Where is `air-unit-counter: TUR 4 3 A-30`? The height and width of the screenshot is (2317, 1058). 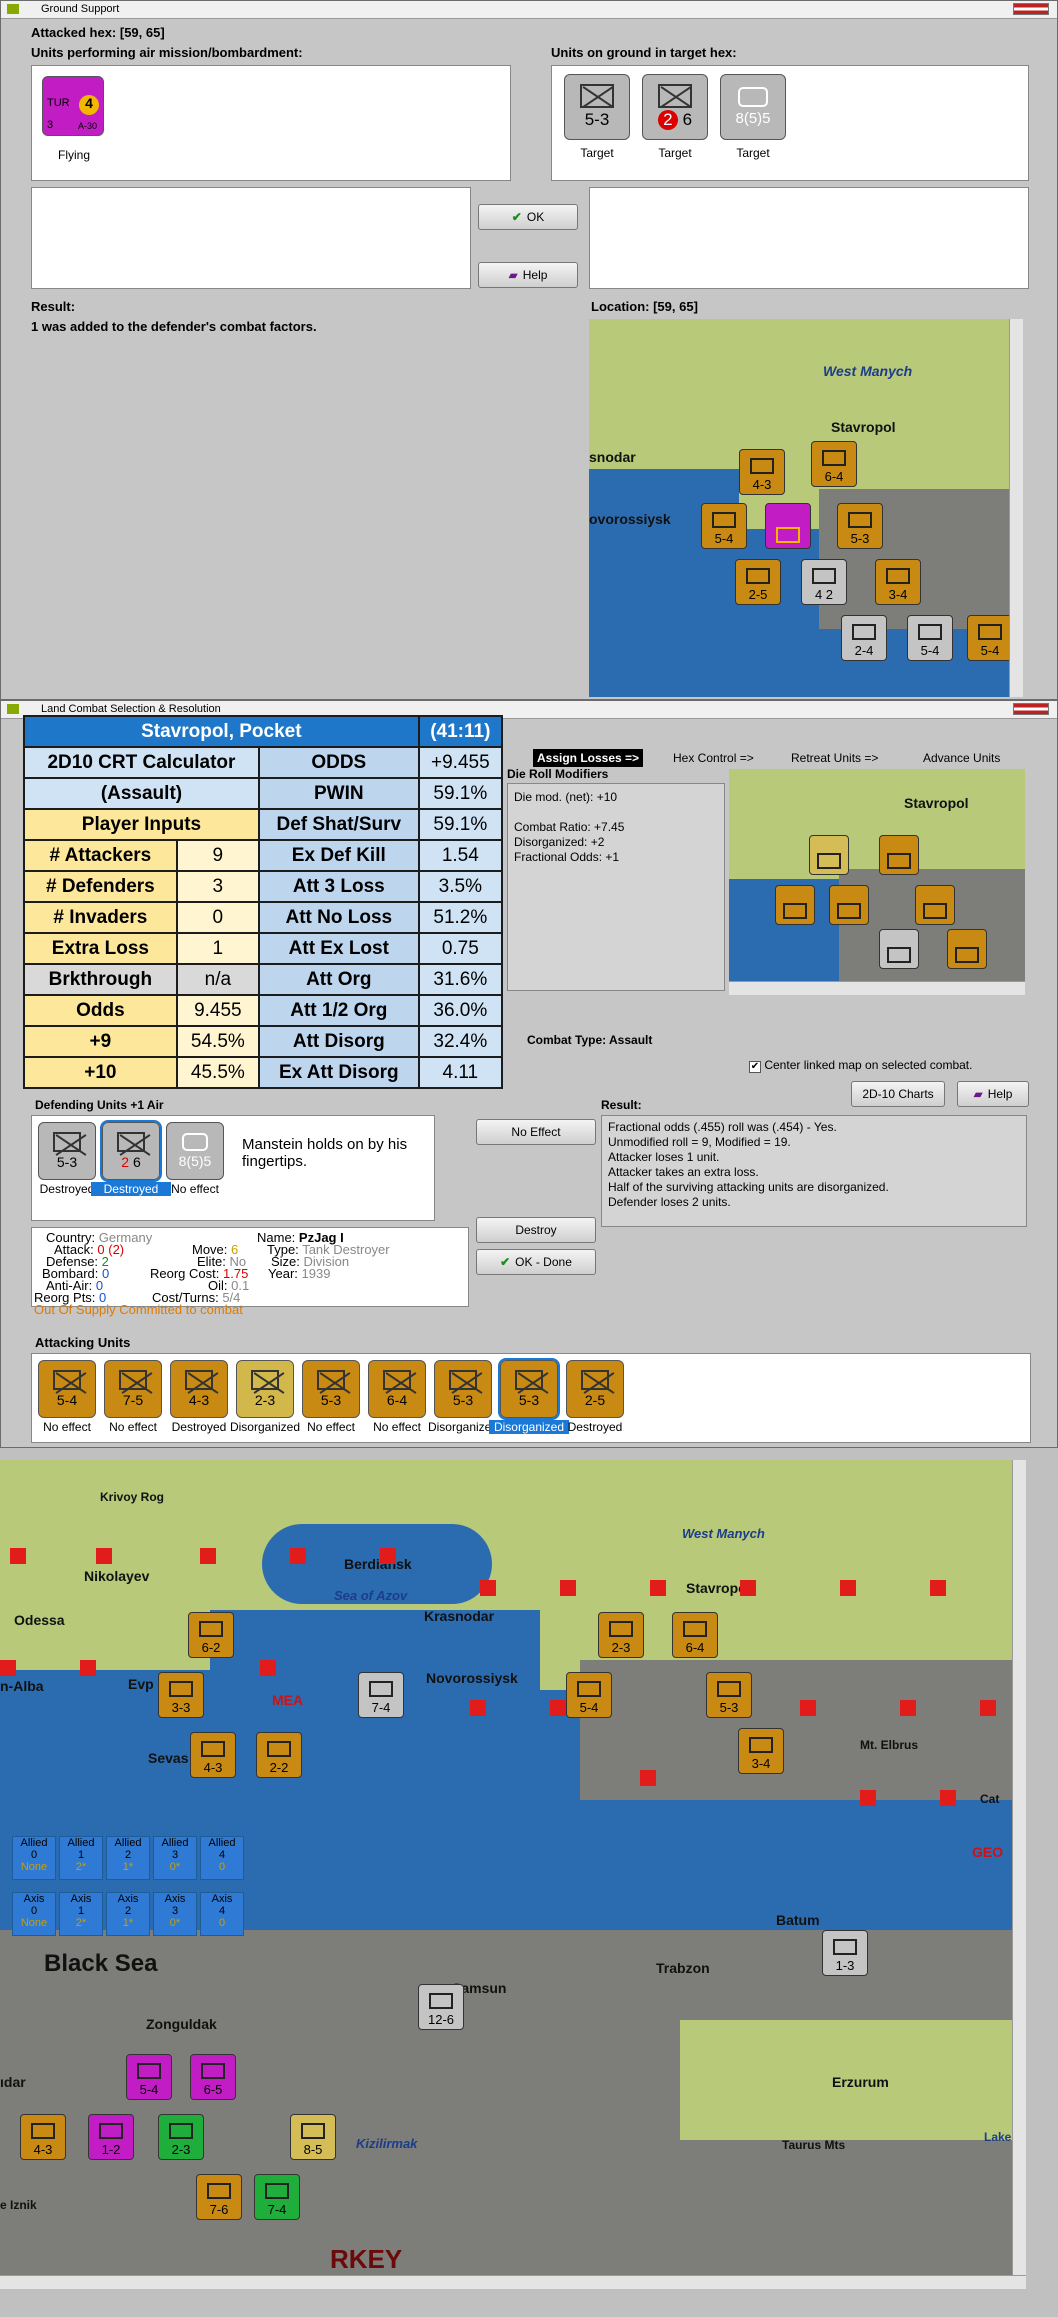 air-unit-counter: TUR 4 3 A-30 is located at coordinates (73, 106).